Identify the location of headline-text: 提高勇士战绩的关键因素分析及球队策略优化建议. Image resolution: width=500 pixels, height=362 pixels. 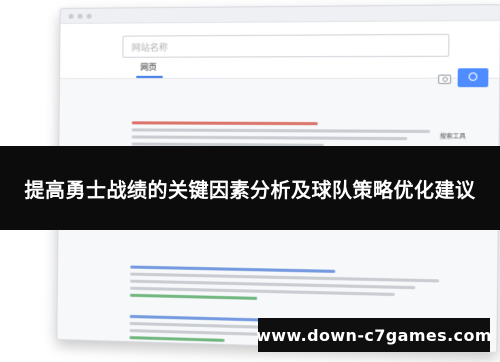
(250, 188).